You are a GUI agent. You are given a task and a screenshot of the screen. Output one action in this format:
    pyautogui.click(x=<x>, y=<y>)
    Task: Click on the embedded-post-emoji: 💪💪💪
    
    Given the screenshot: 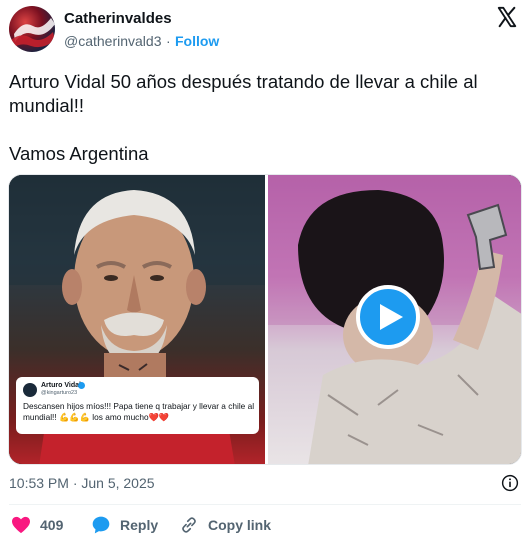 What is the action you would take?
    pyautogui.click(x=74, y=417)
    